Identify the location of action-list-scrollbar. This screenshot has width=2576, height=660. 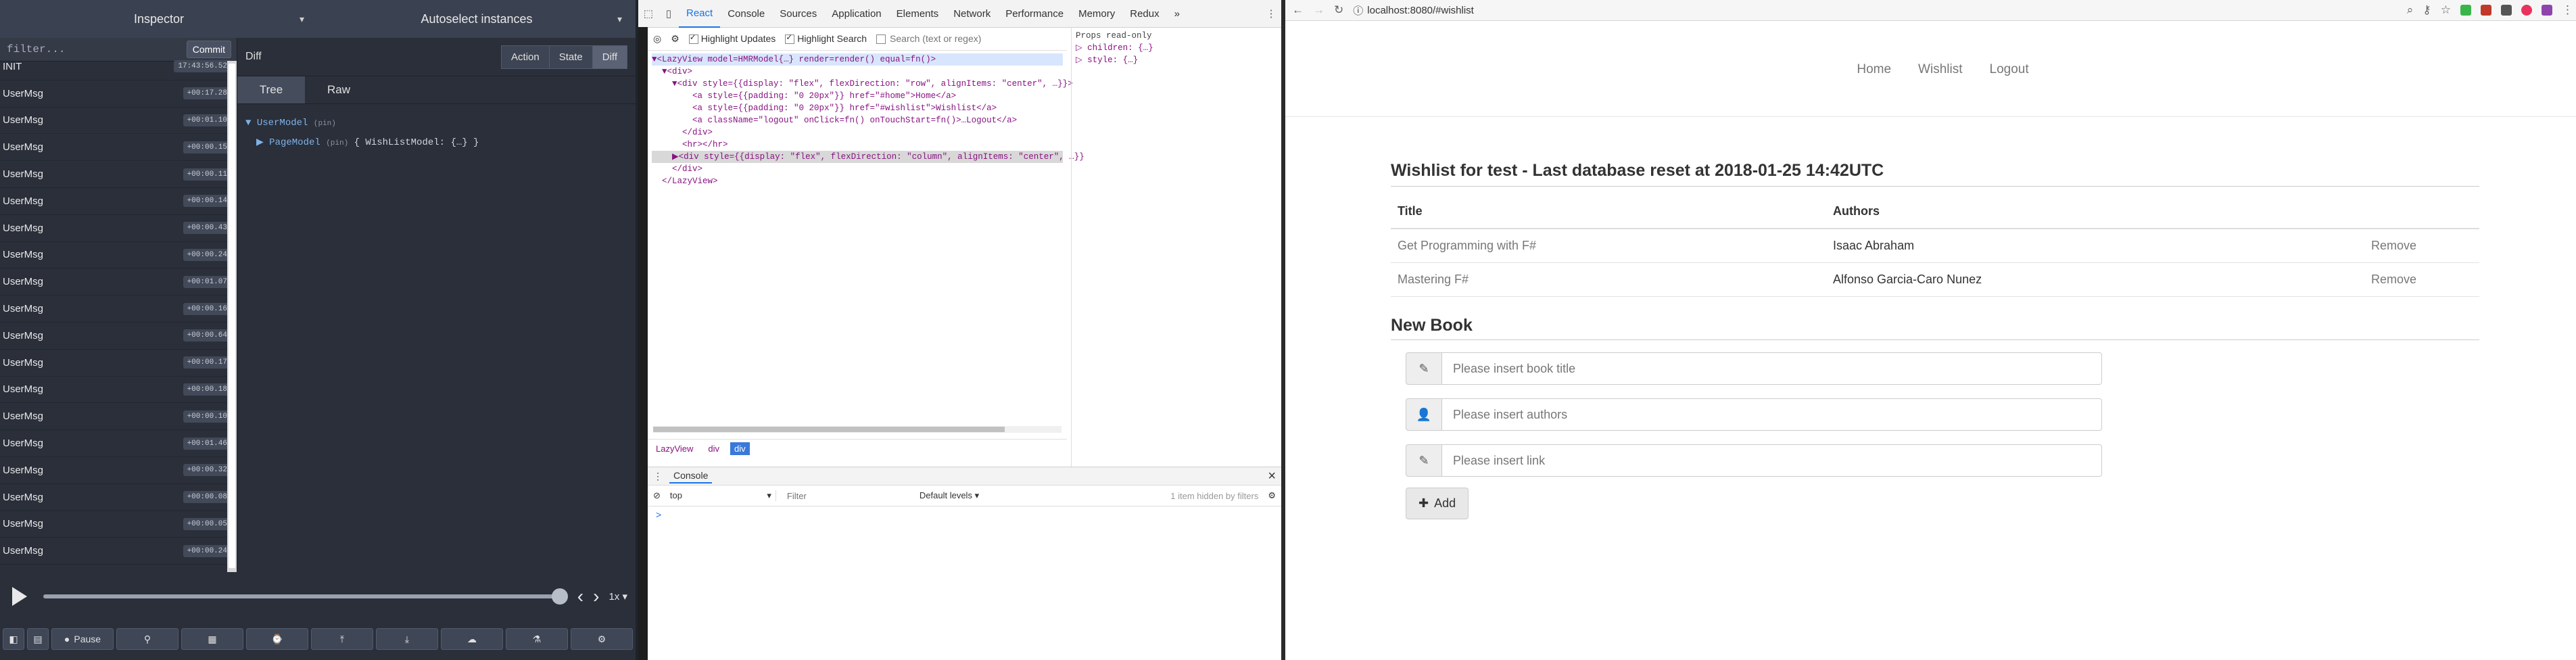
(232, 316).